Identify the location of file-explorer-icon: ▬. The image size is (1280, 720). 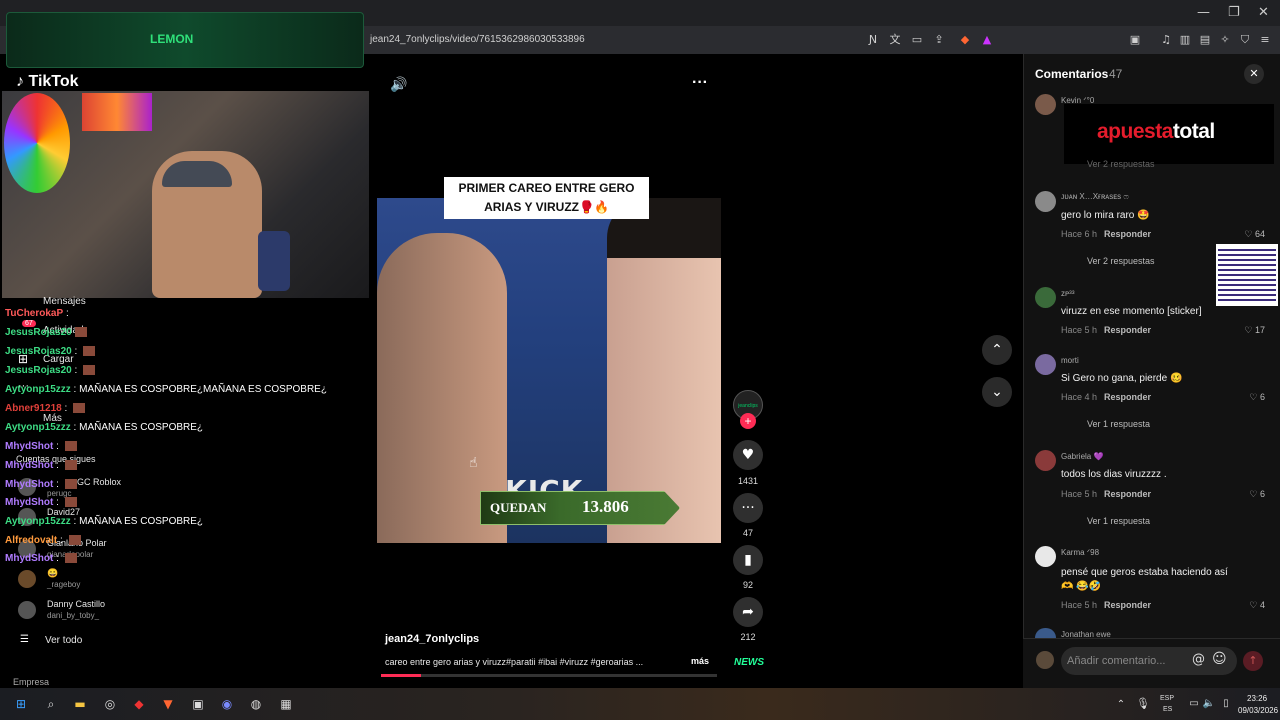
(80, 704).